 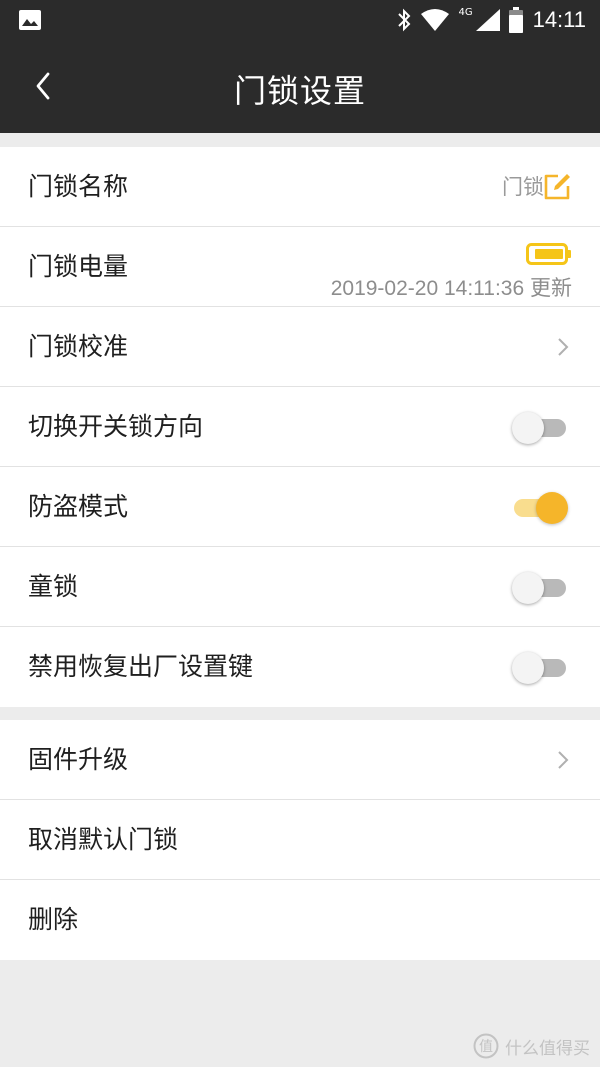 I want to click on watermark: 值 什么值得买, so click(x=531, y=1046).